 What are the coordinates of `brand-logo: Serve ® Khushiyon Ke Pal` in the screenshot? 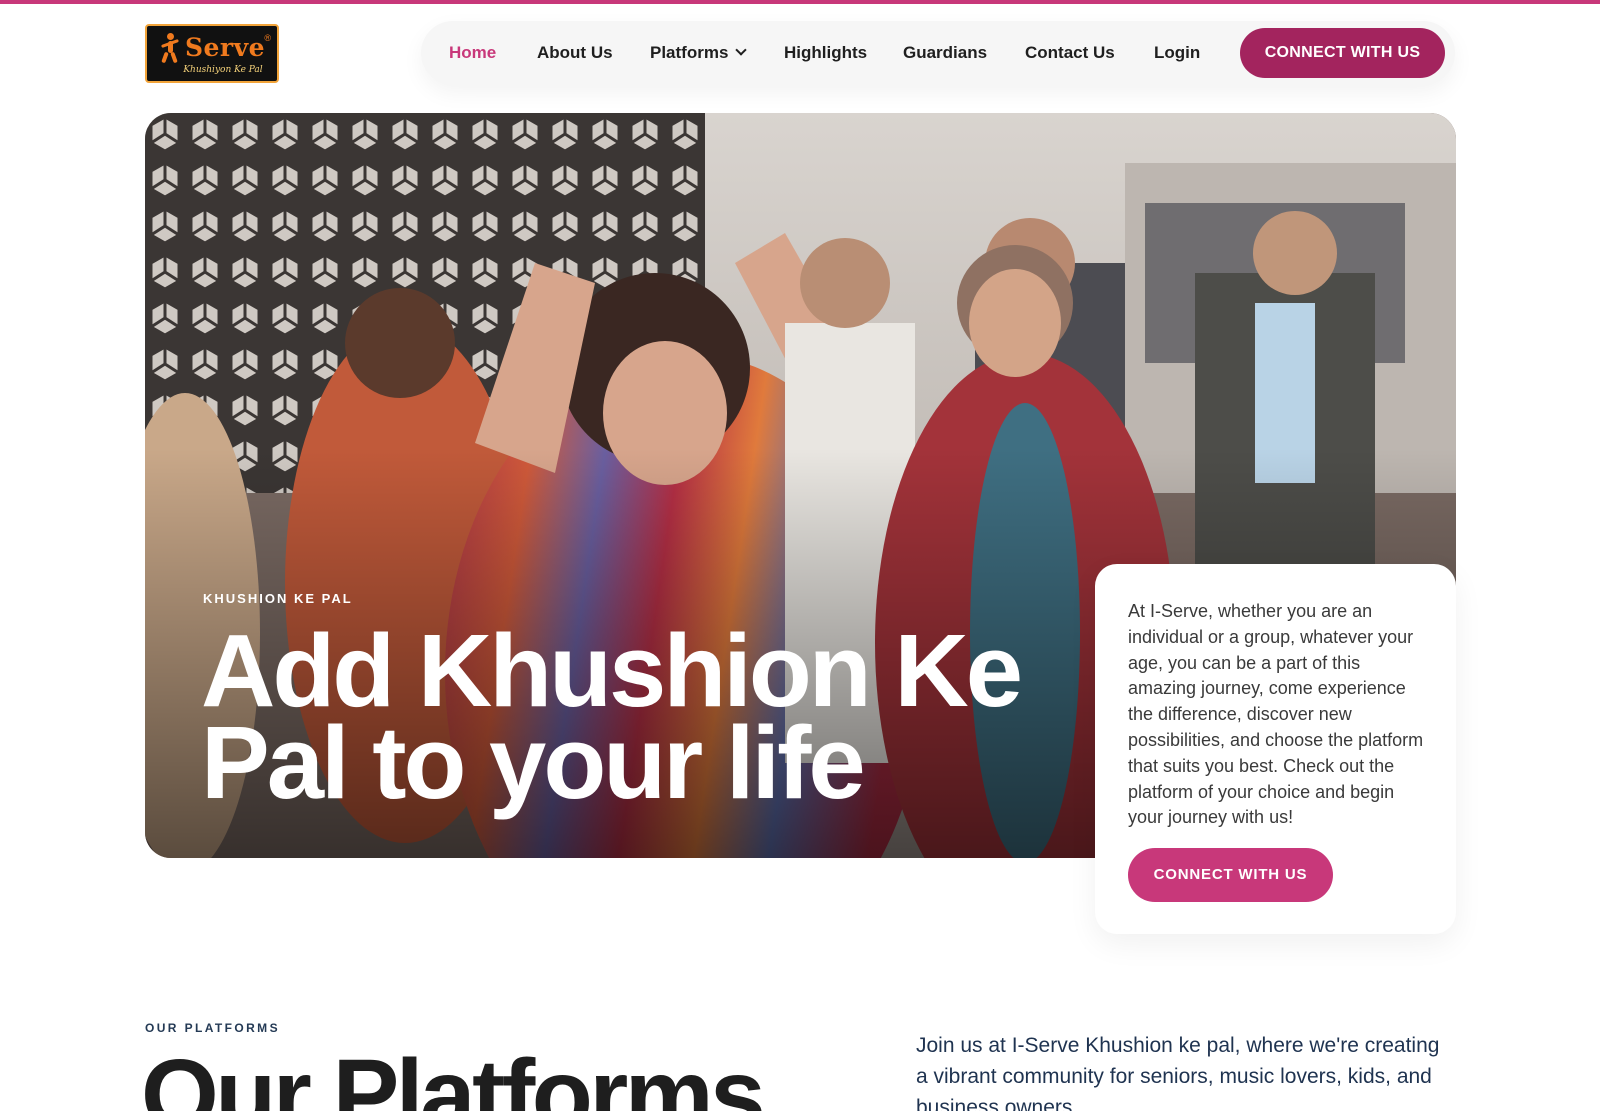 It's located at (212, 53).